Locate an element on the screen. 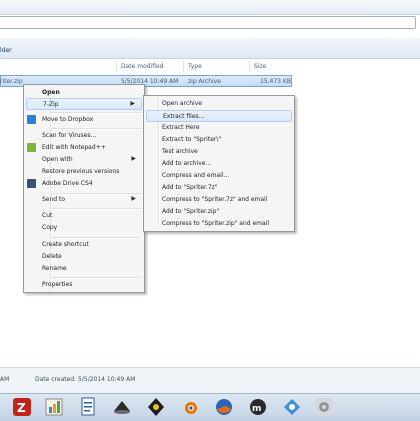 The width and height of the screenshot is (420, 421). menu-item-create-shortcut: Create shortcut is located at coordinates (84, 245).